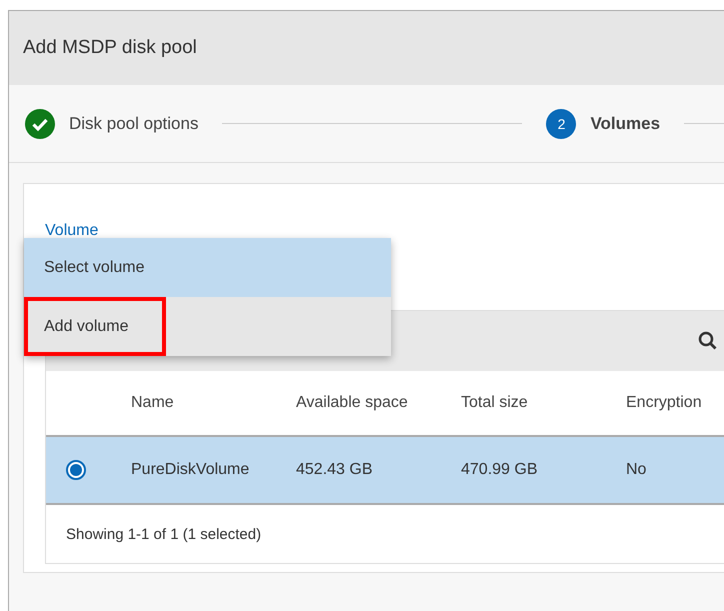 Image resolution: width=724 pixels, height=611 pixels. Describe the element at coordinates (190, 470) in the screenshot. I see `table-cell-text: PureDiskVolume` at that location.